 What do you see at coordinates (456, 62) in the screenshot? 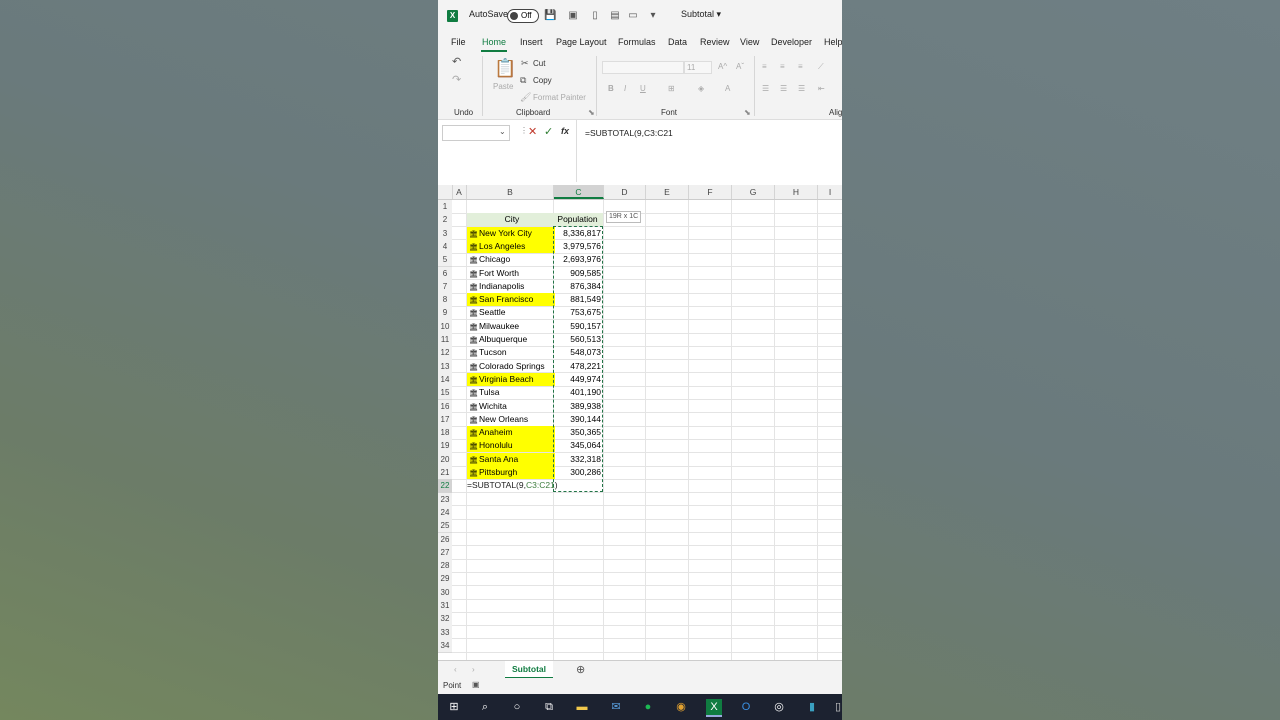
I see `undo-icon: ↶` at bounding box center [456, 62].